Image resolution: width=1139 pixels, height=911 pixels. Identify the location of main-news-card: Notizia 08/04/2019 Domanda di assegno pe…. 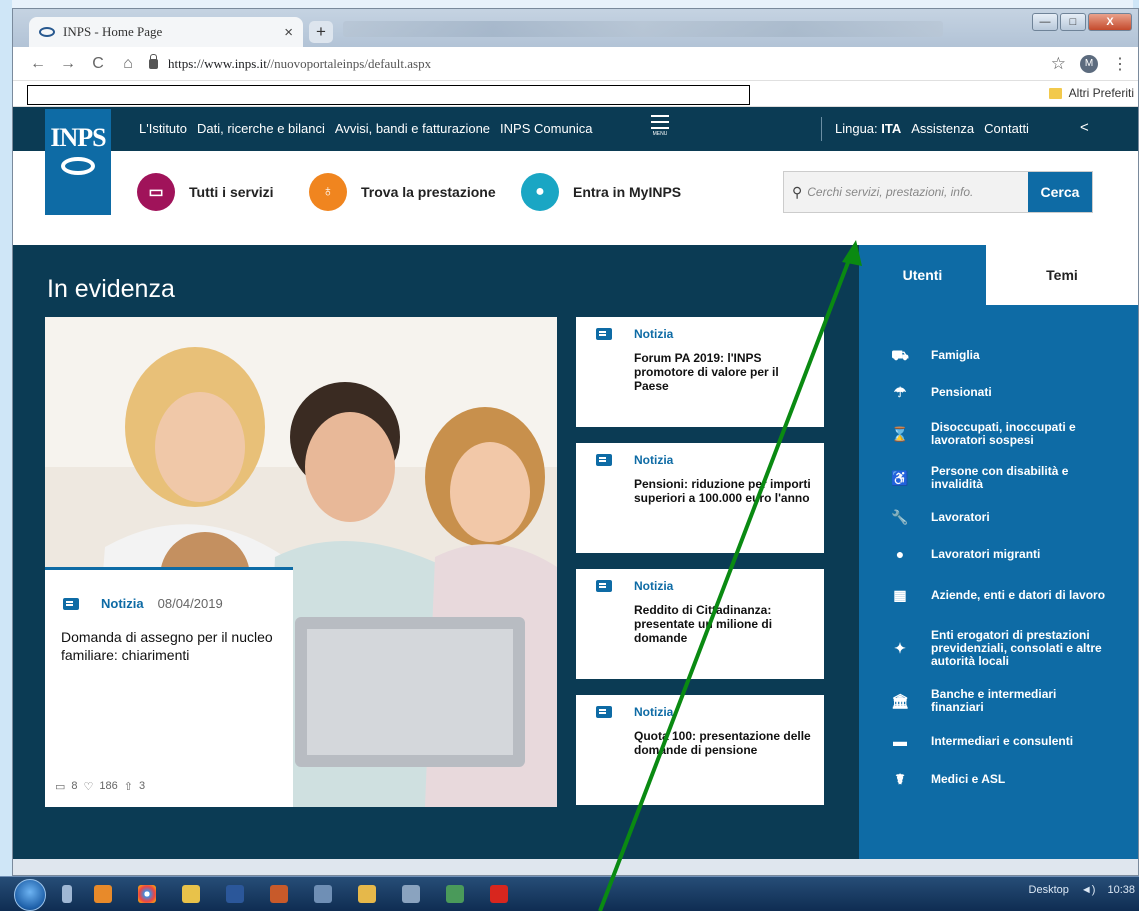
(169, 687).